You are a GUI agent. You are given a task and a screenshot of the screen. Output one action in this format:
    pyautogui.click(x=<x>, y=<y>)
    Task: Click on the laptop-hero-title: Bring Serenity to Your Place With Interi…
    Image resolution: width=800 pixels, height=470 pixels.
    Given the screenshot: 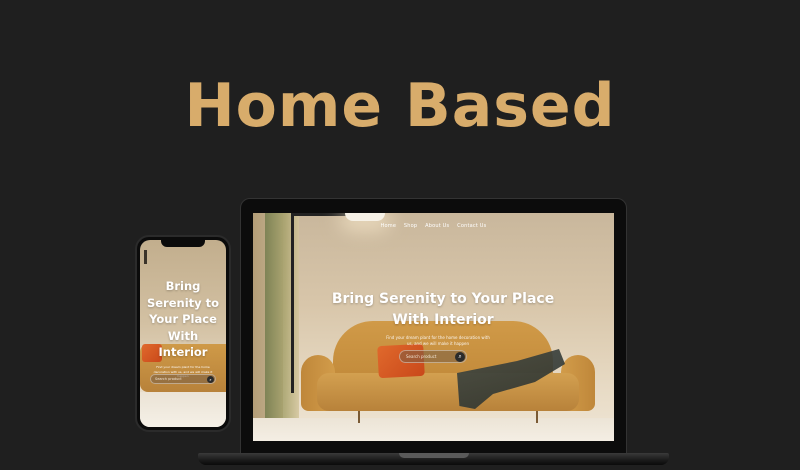 What is the action you would take?
    pyautogui.click(x=443, y=310)
    